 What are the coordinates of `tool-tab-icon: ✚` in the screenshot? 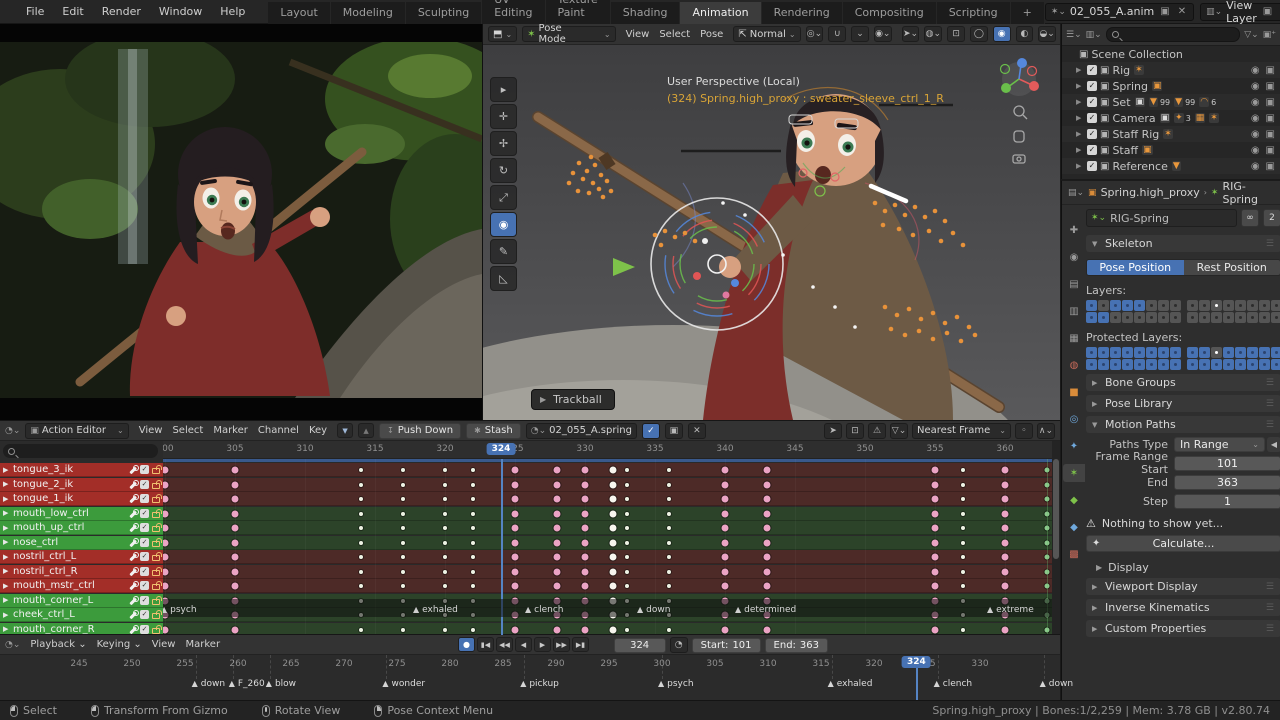 It's located at (1074, 230).